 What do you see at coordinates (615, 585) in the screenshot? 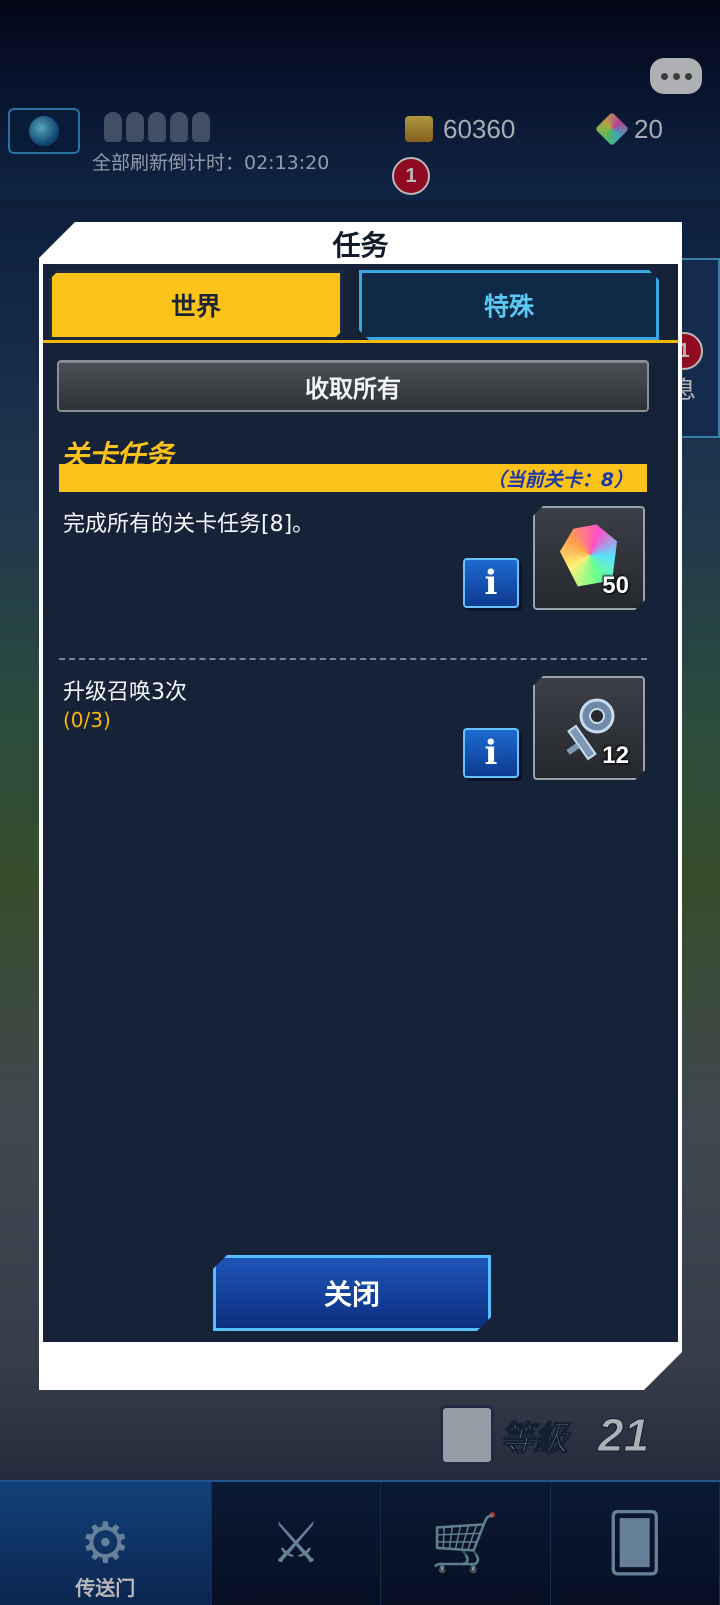
I see `reward-count: 50` at bounding box center [615, 585].